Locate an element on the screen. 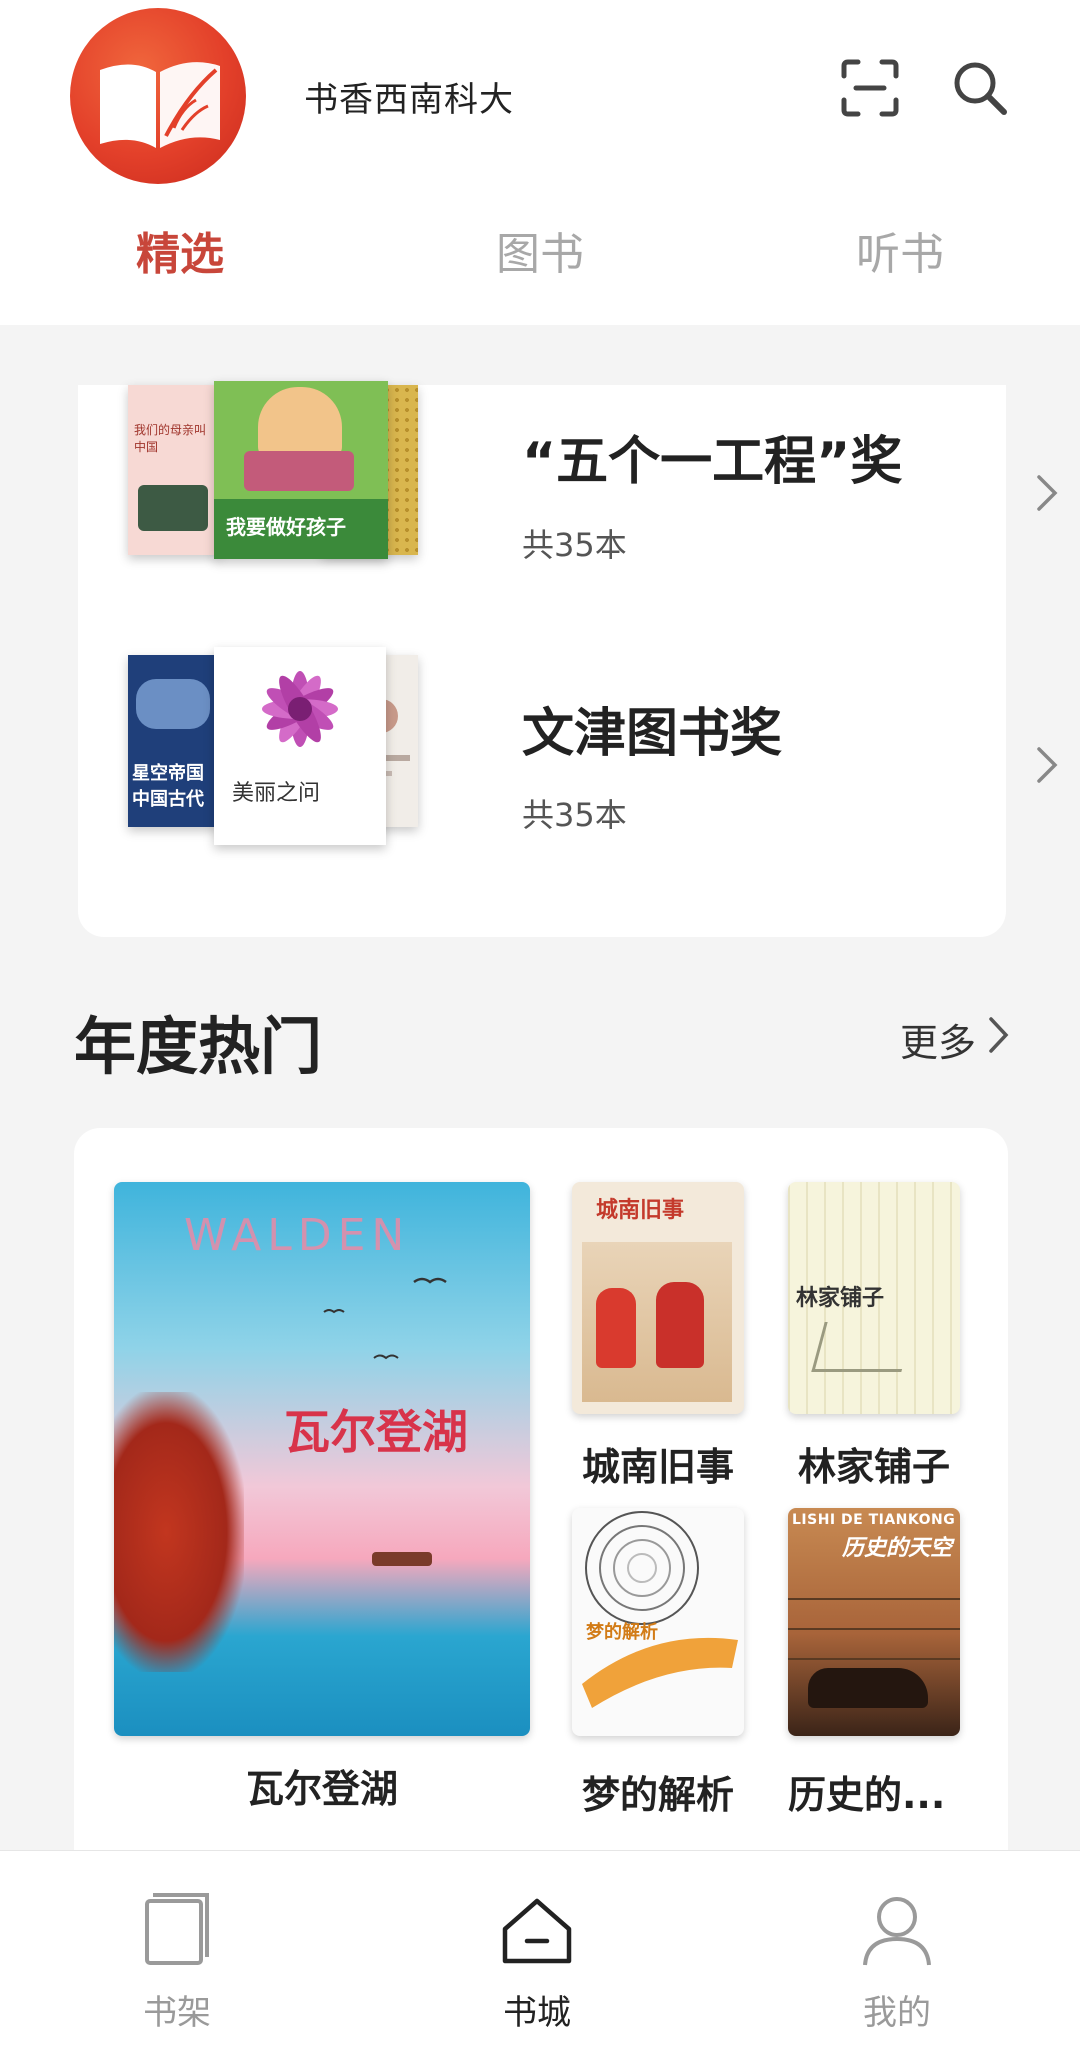 The image size is (1080, 2063). book-cover: 我要做好孩子 is located at coordinates (301, 470).